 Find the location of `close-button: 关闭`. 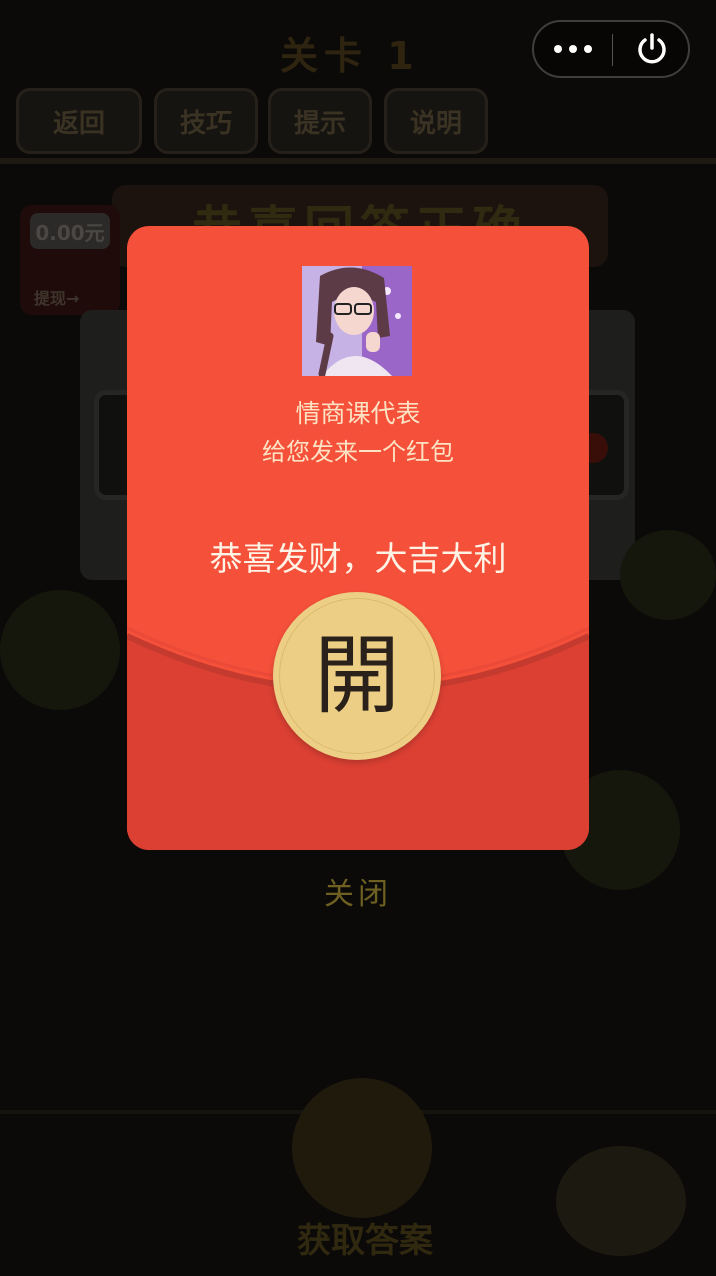

close-button: 关闭 is located at coordinates (358, 891).